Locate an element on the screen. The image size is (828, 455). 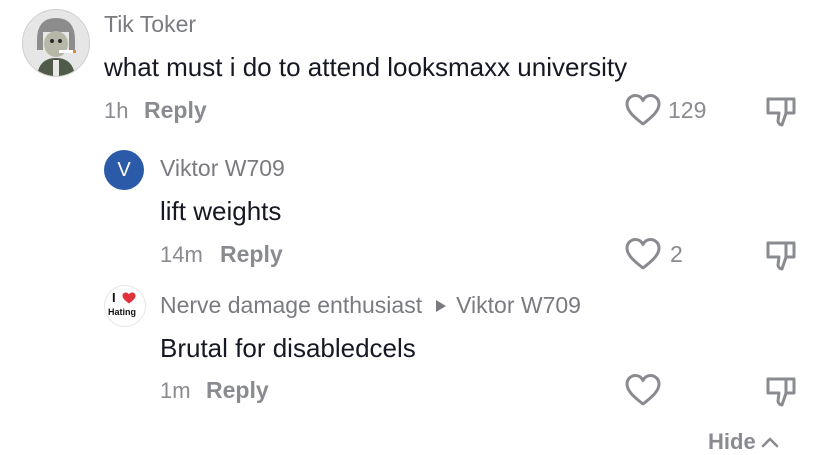
reply-username-row: Nerve damage enthusiast Viktor W709 is located at coordinates (370, 305).